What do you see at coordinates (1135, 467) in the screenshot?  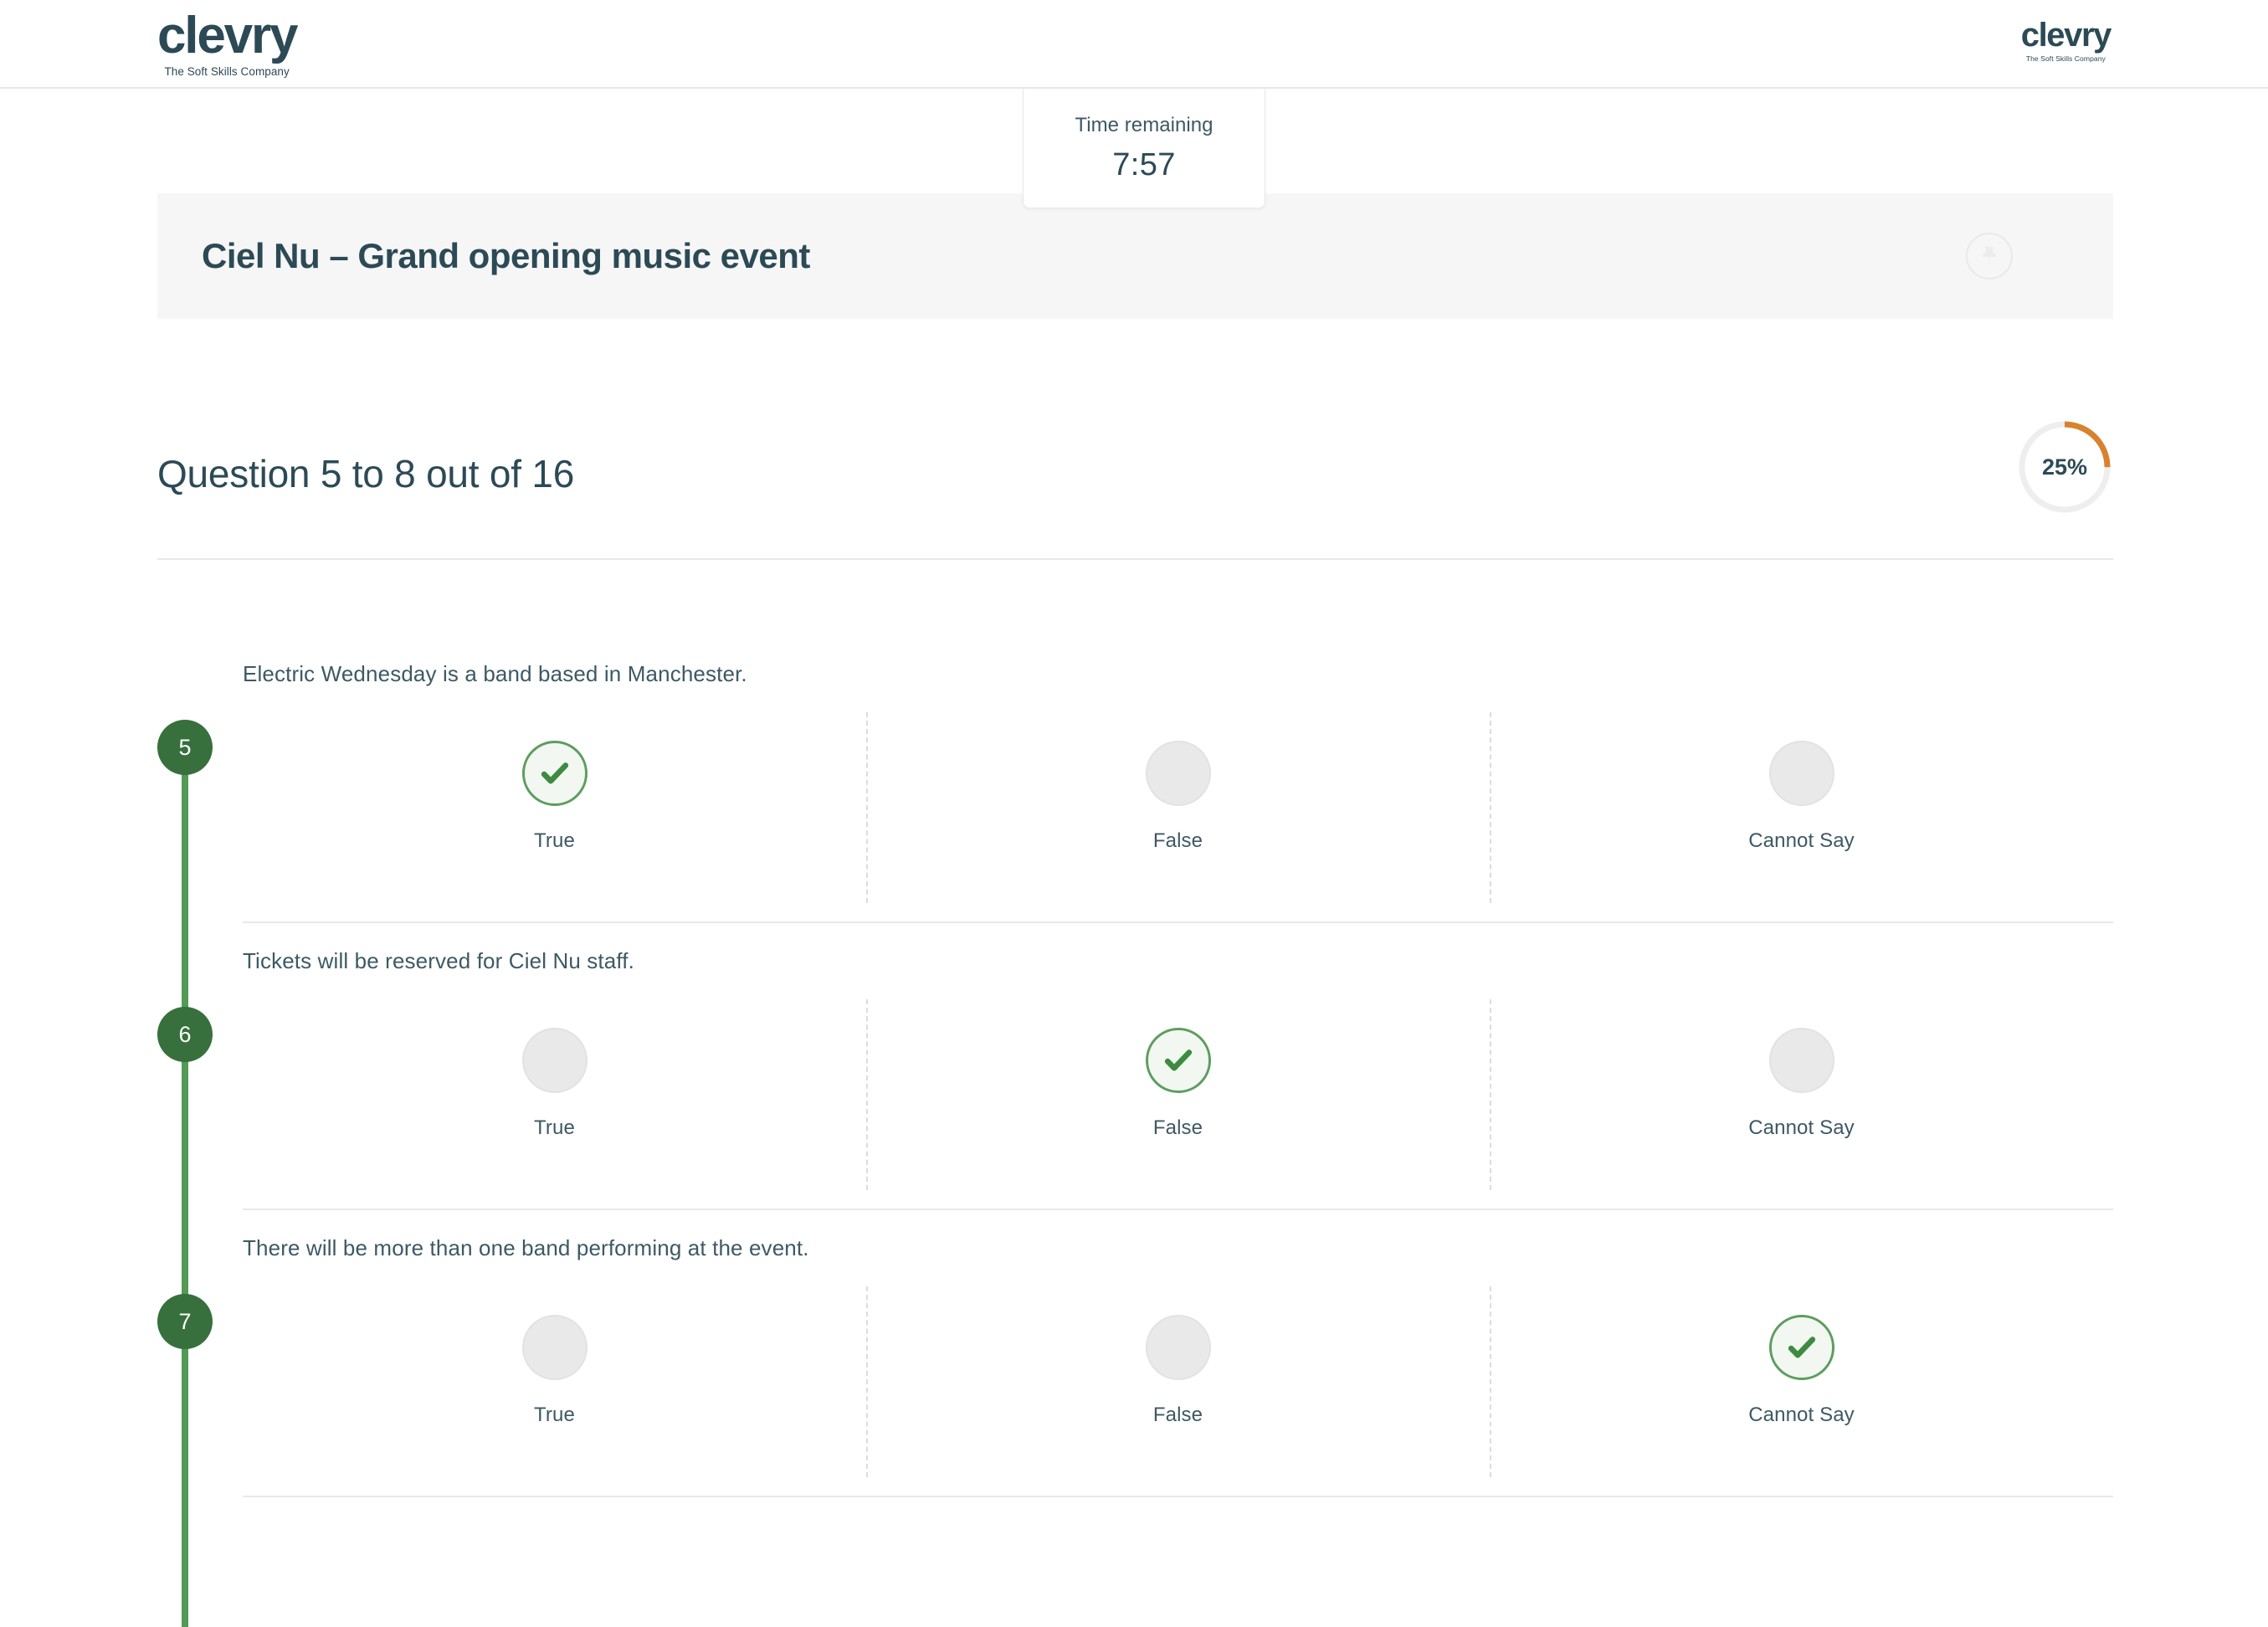 I see `question-progress-header: Question 5 to 8 out of 16 25%` at bounding box center [1135, 467].